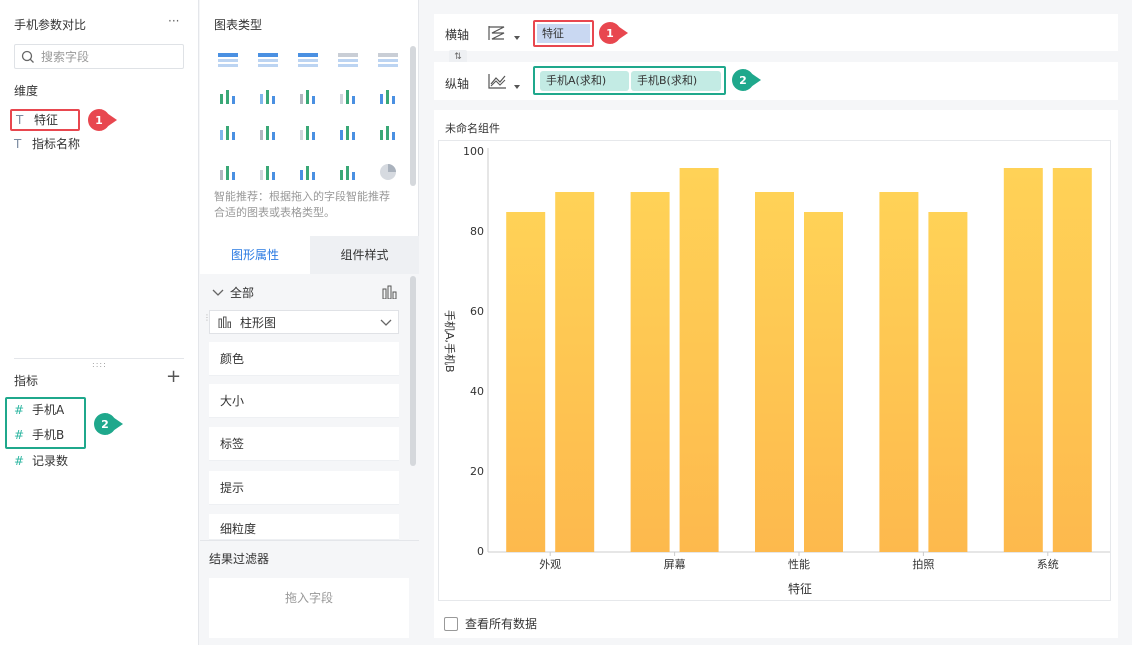 This screenshot has height=645, width=1132. I want to click on x-tick-label: 屏幕, so click(674, 564).